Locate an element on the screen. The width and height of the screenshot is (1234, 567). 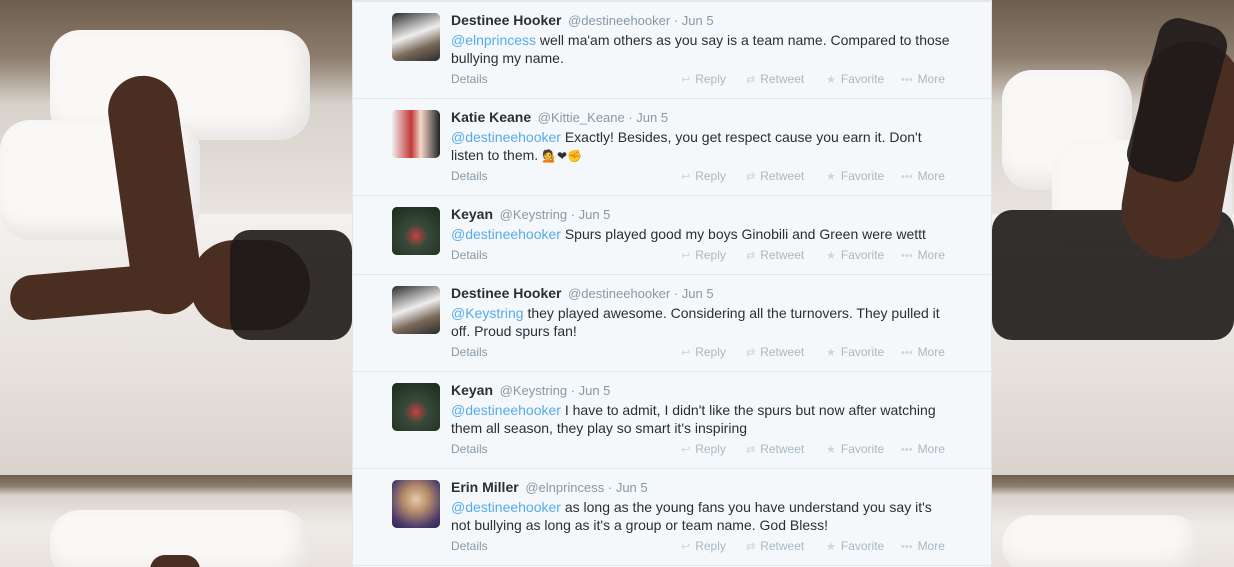
author-handle: @elnprincess is located at coordinates (564, 487).